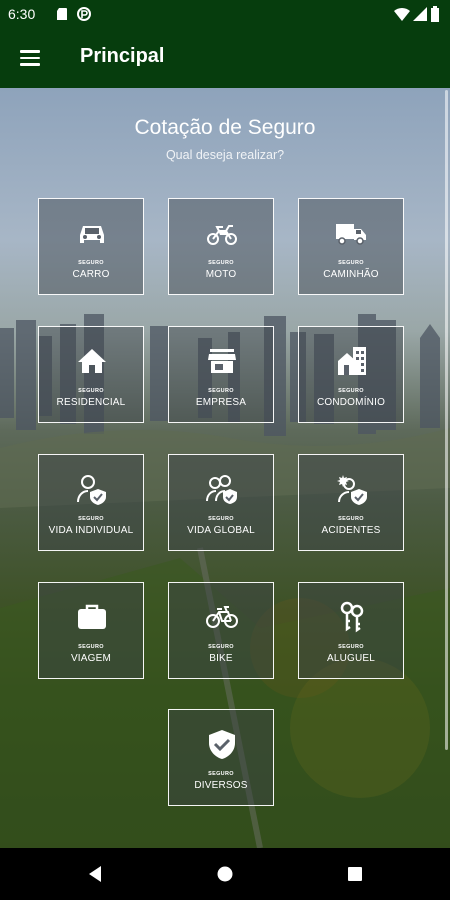 The image size is (450, 900). What do you see at coordinates (91, 402) in the screenshot?
I see `tile-label: RESIDENCIAL` at bounding box center [91, 402].